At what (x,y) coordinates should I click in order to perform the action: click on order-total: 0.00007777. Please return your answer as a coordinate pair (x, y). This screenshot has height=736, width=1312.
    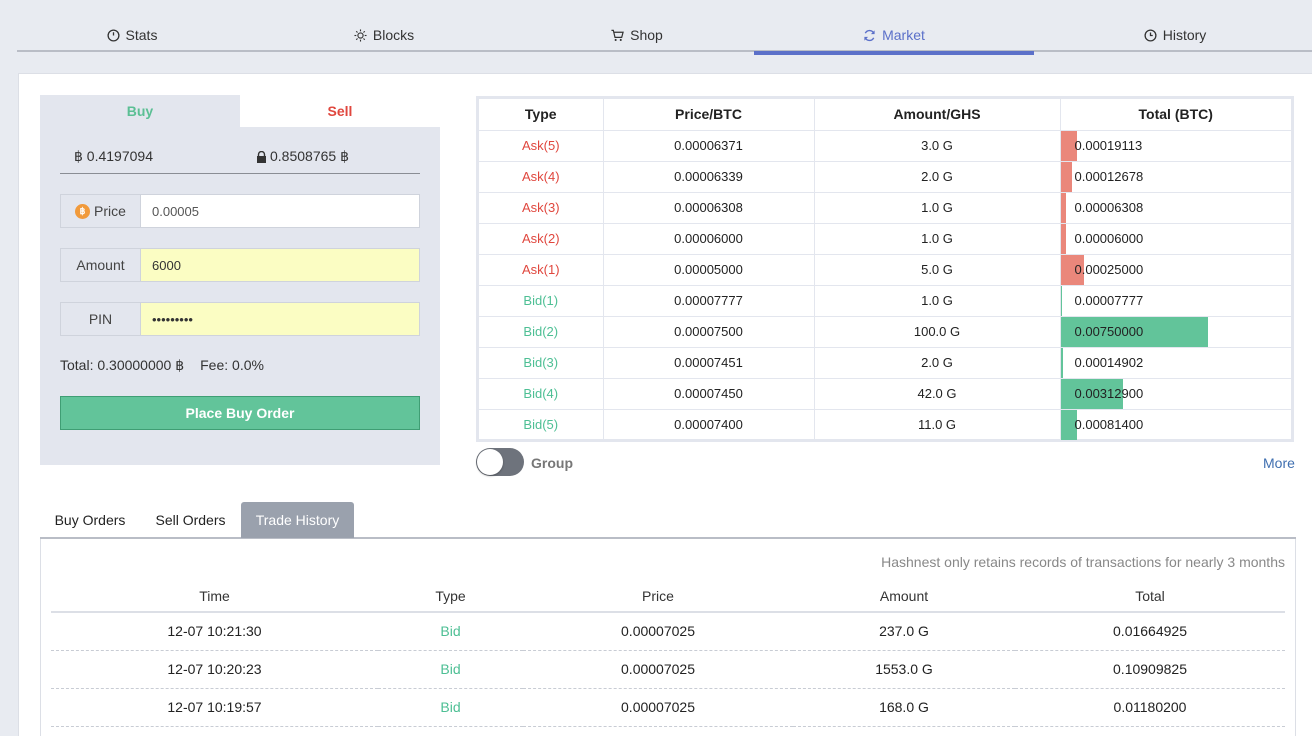
    Looking at the image, I should click on (1175, 301).